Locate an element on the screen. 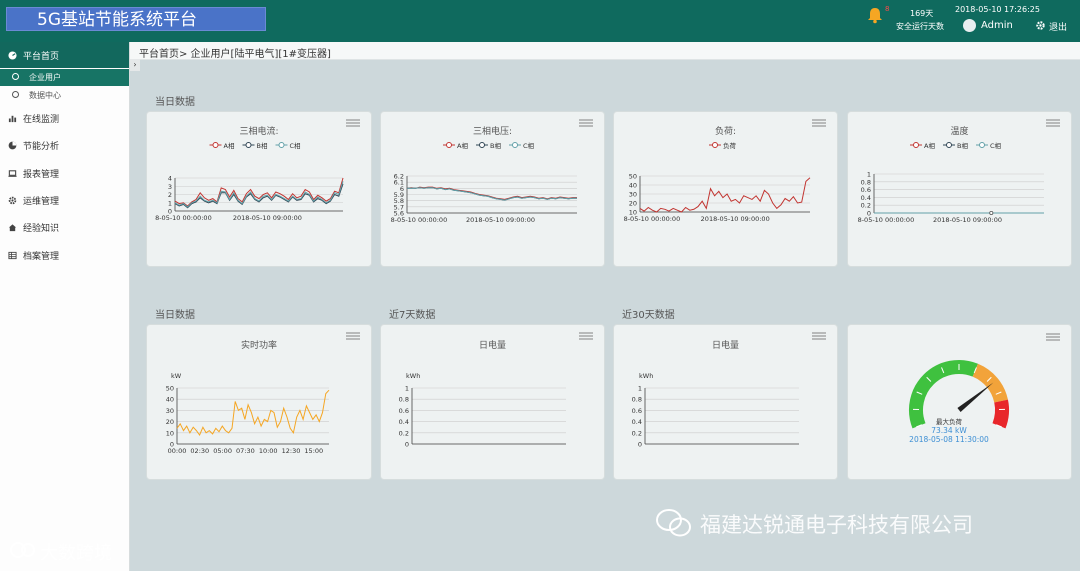 The image size is (1080, 571). load-gauge: 最大负荷73.34 kW2018-05-08 11:30:00 is located at coordinates (959, 401).